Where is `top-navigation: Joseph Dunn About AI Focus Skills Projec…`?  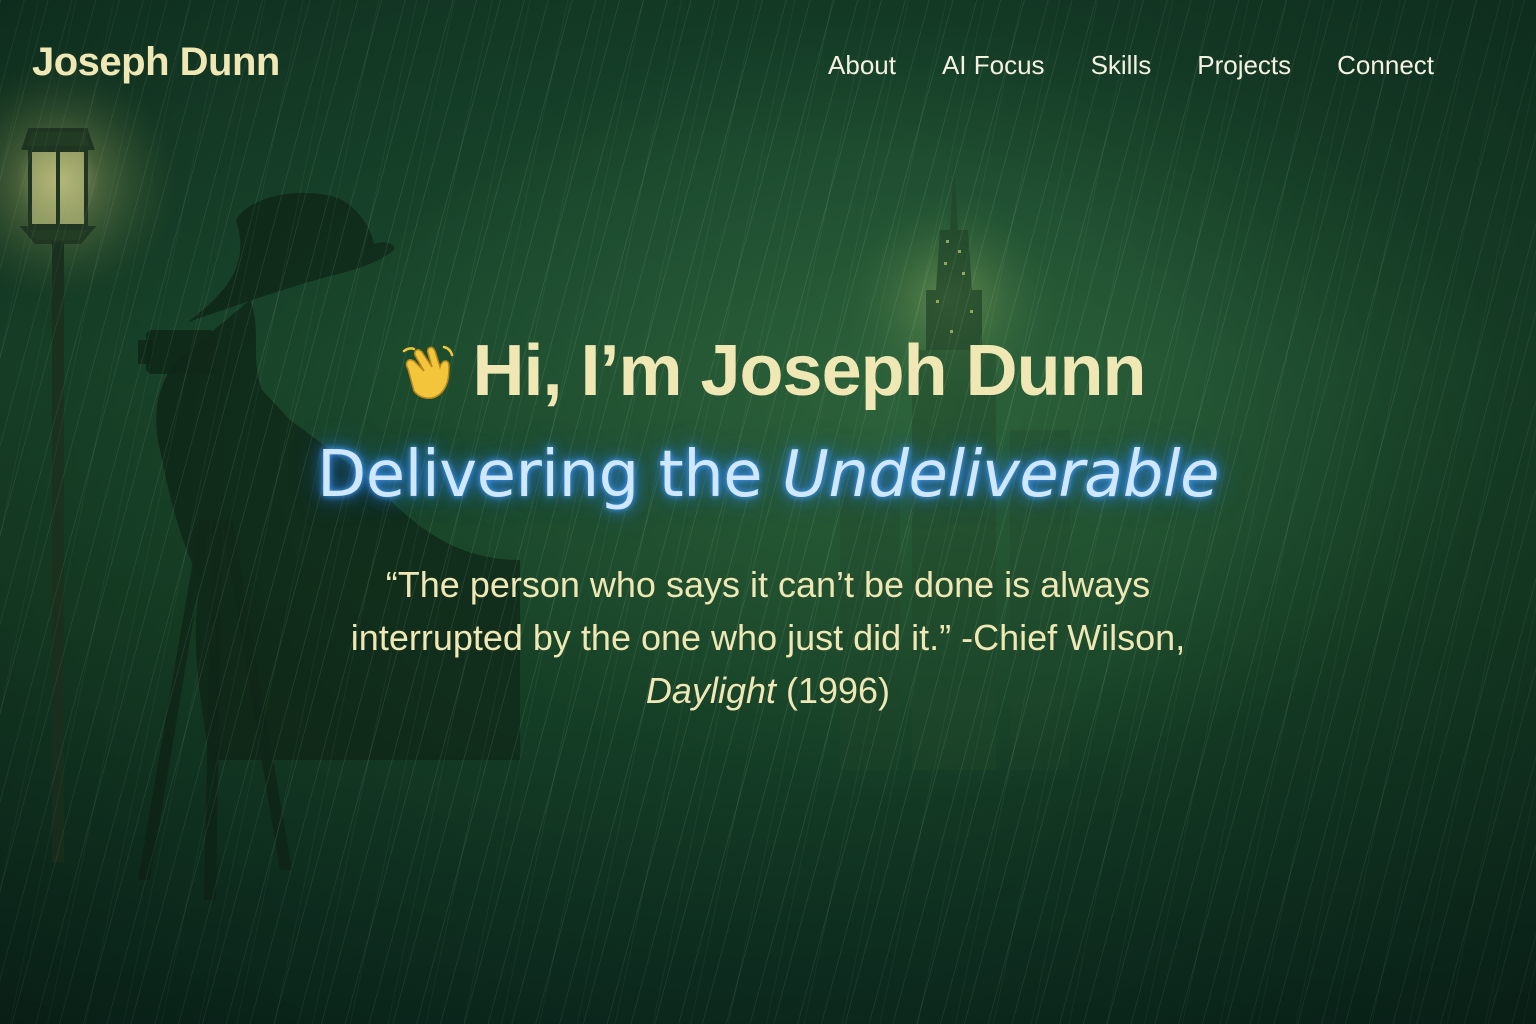 top-navigation: Joseph Dunn About AI Focus Skills Projec… is located at coordinates (768, 65).